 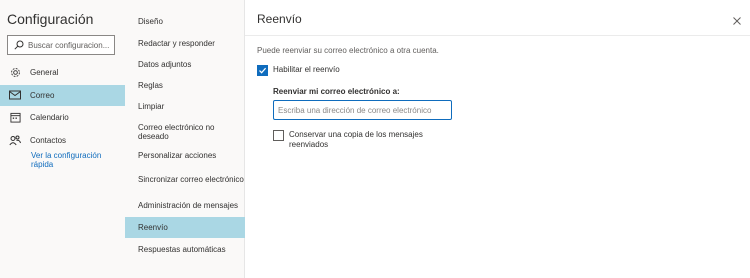 I want to click on subnav-item-limpiar: Limpiar, so click(x=185, y=106).